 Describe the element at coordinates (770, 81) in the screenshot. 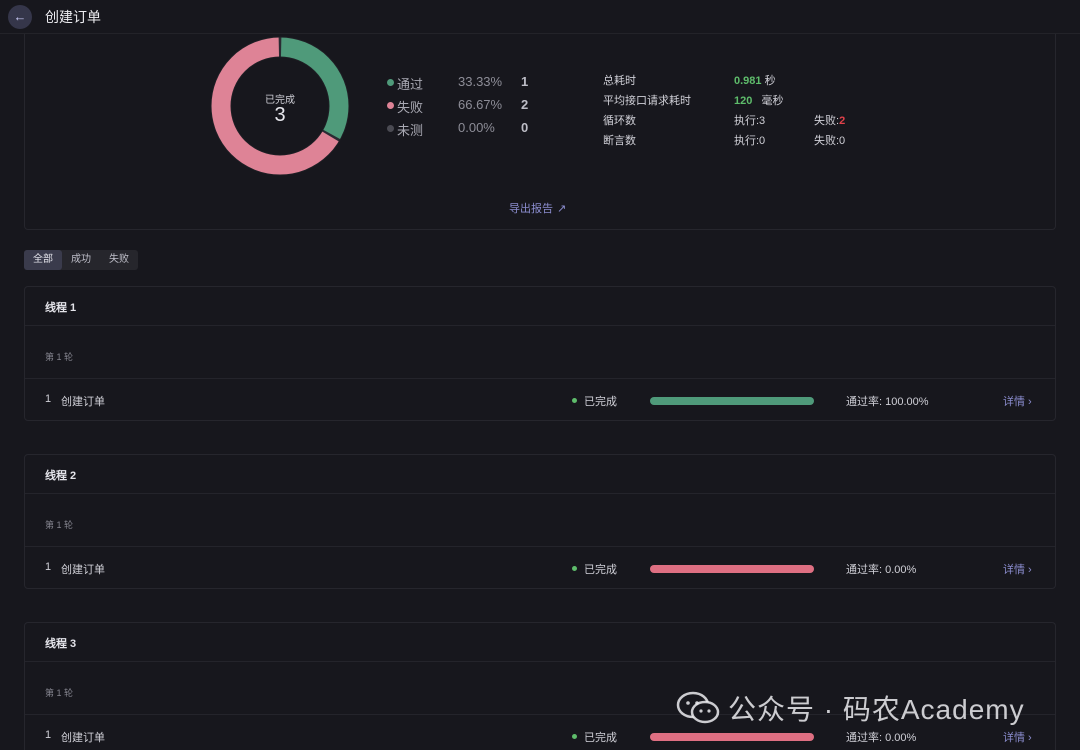

I see `total-time-unit: 秒` at that location.